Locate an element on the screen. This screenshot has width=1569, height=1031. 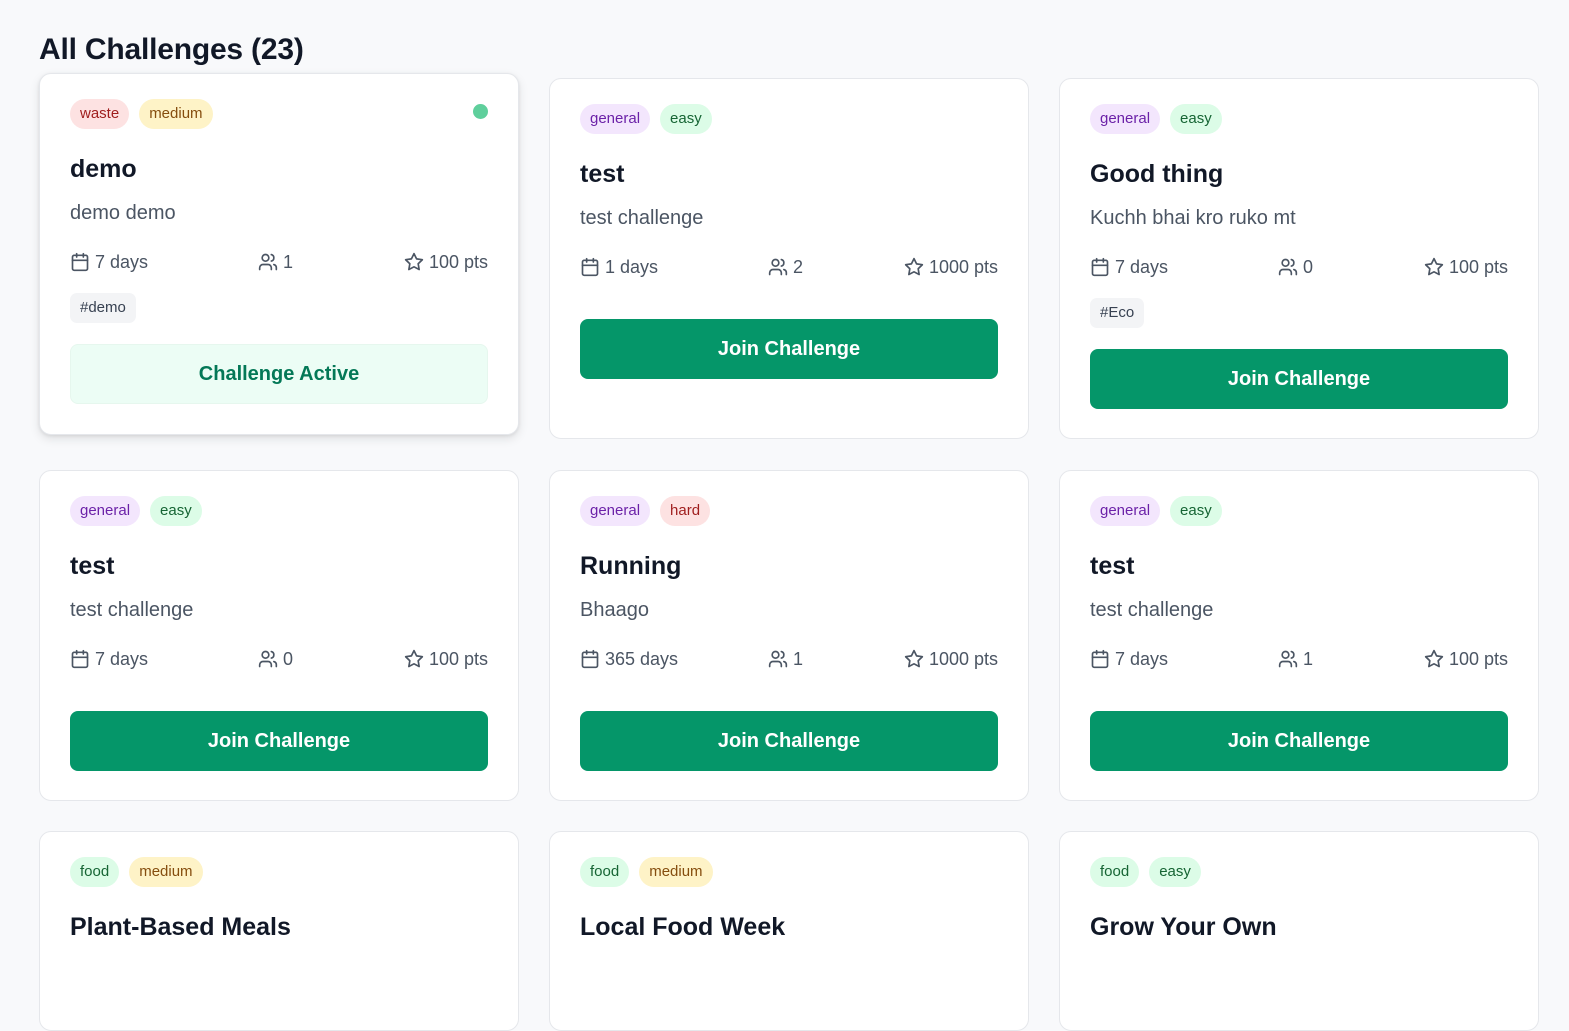
challenge-title: Grow Your Own is located at coordinates (1183, 927).